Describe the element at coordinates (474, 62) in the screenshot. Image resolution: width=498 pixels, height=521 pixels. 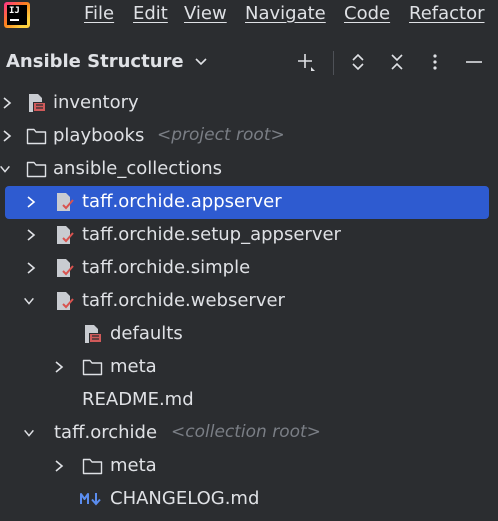
I see `minimize-icon` at that location.